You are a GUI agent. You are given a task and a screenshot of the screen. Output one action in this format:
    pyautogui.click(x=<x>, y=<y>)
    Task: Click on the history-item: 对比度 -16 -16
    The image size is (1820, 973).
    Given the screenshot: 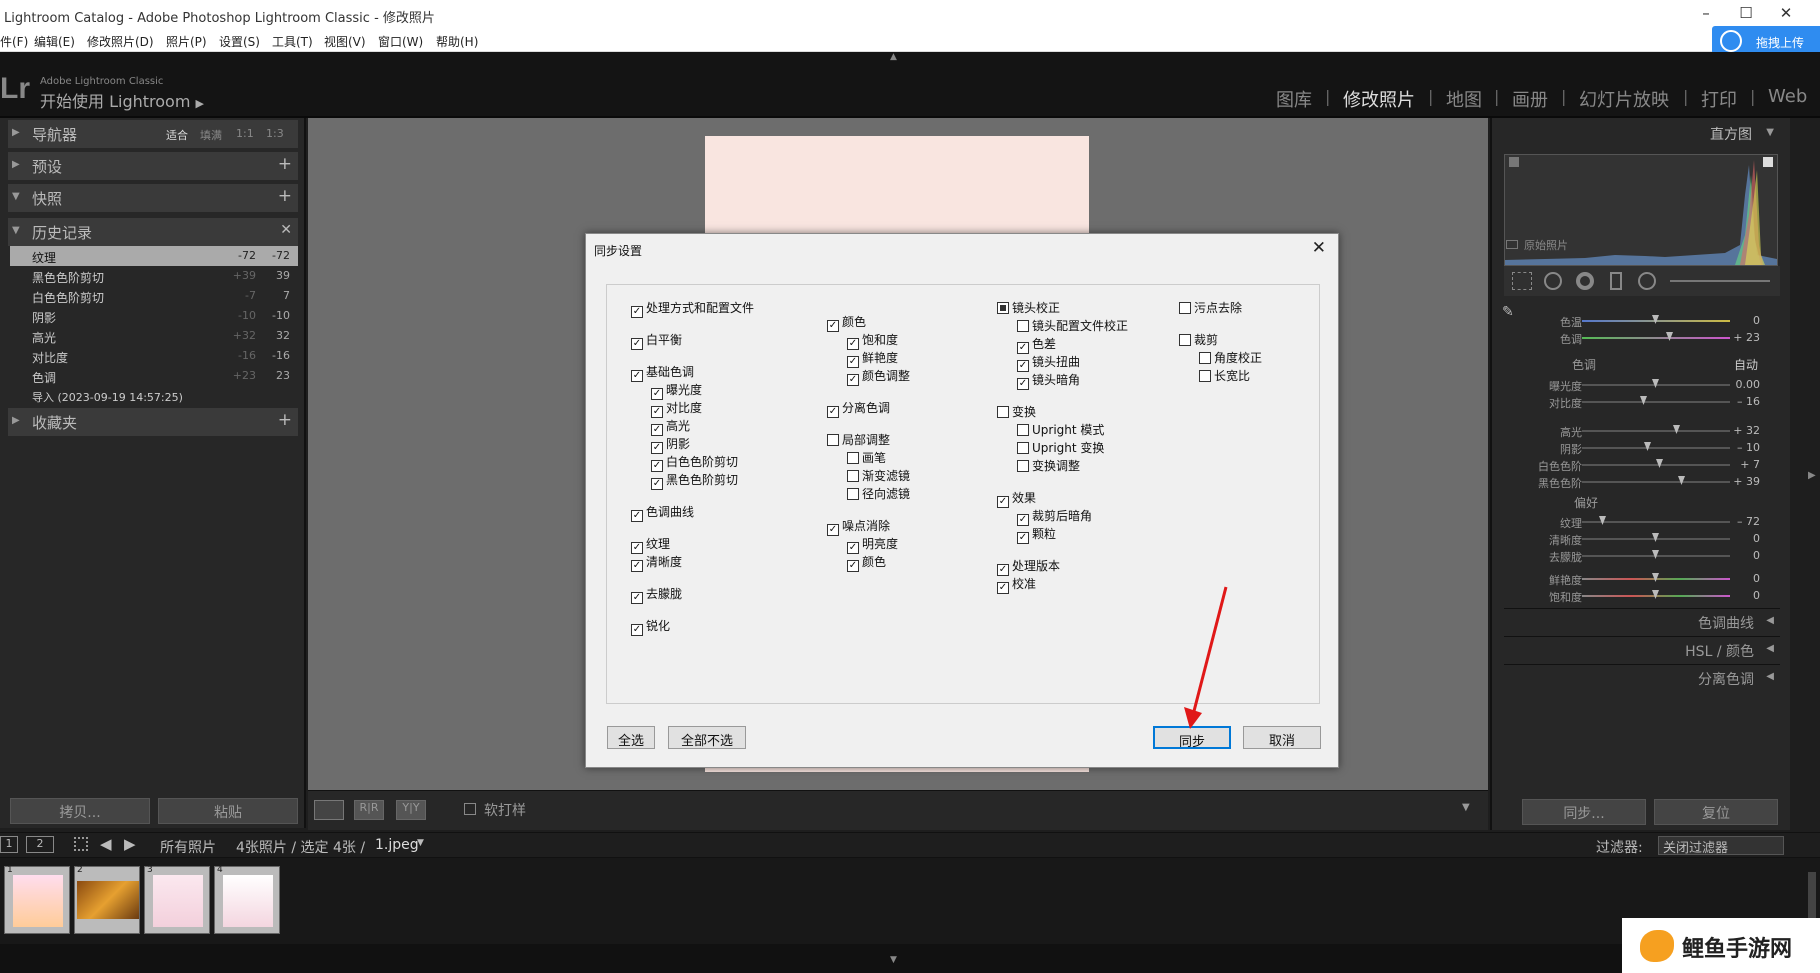 What is the action you would take?
    pyautogui.click(x=154, y=356)
    